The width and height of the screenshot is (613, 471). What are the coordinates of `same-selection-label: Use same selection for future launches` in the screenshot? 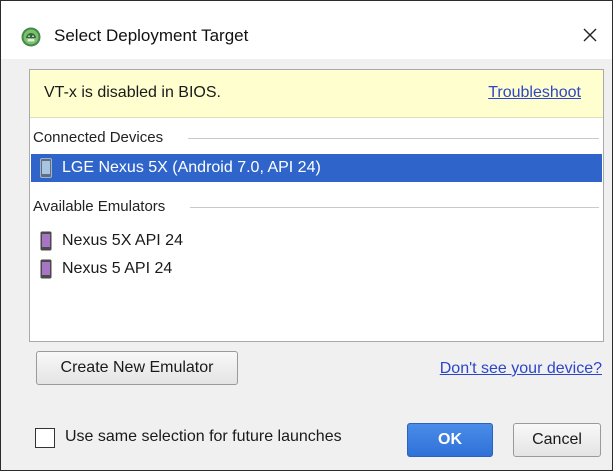 It's located at (203, 436).